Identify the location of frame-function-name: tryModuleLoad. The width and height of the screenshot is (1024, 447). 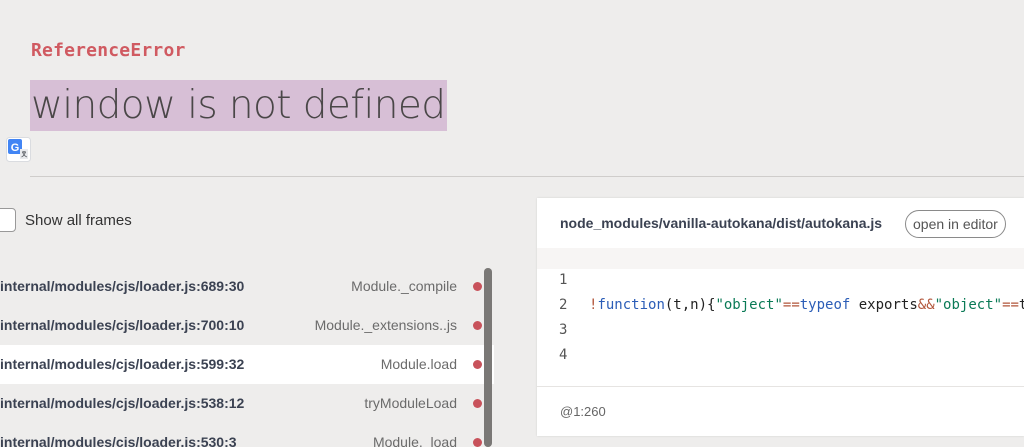
(410, 403).